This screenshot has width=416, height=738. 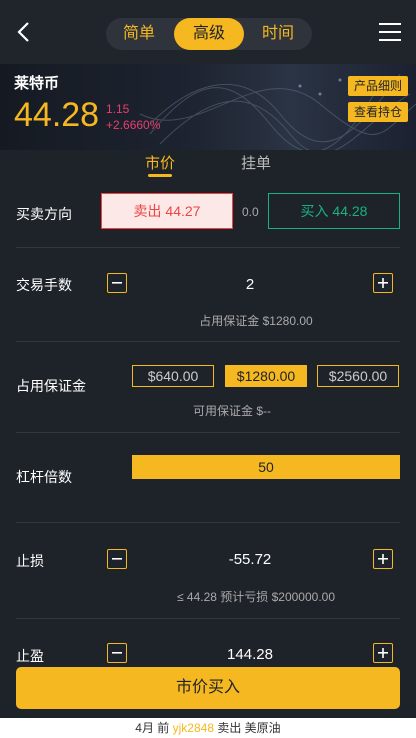 What do you see at coordinates (51, 386) in the screenshot?
I see `margin-label: 占用保证金` at bounding box center [51, 386].